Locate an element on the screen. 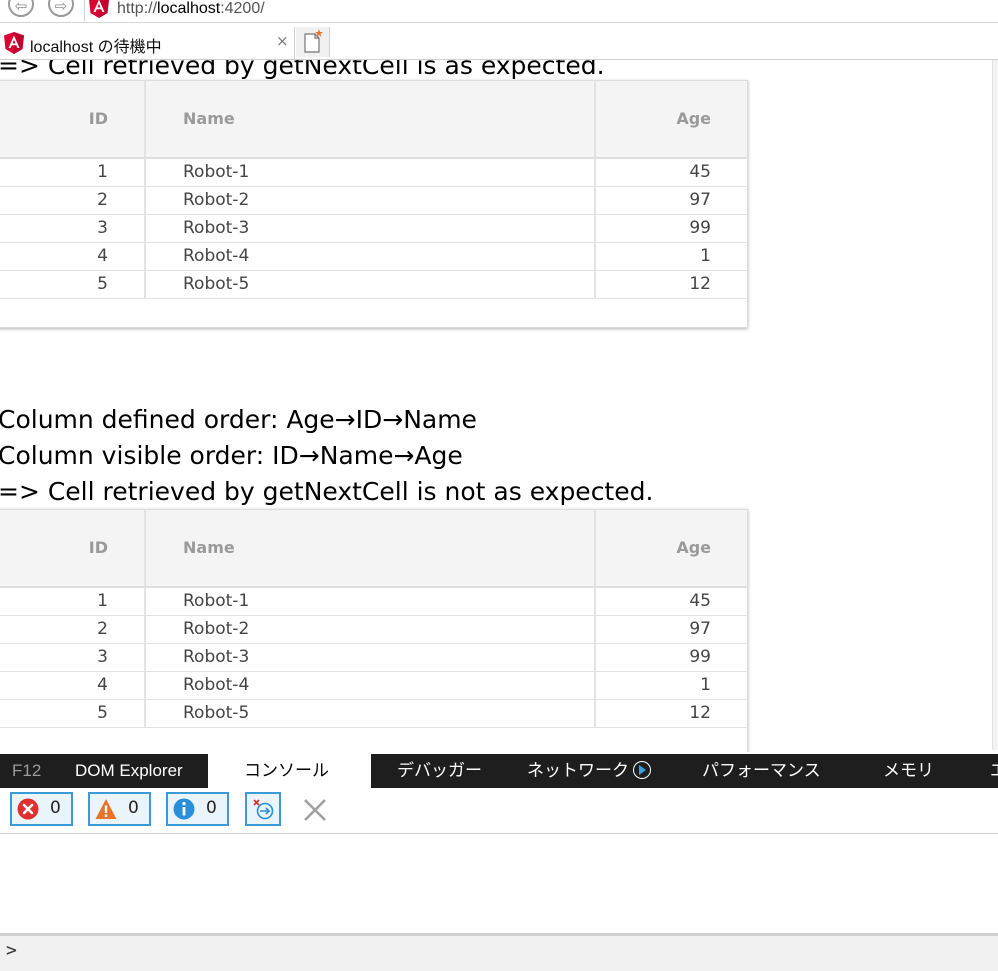  tab-f12: F12 is located at coordinates (27, 770).